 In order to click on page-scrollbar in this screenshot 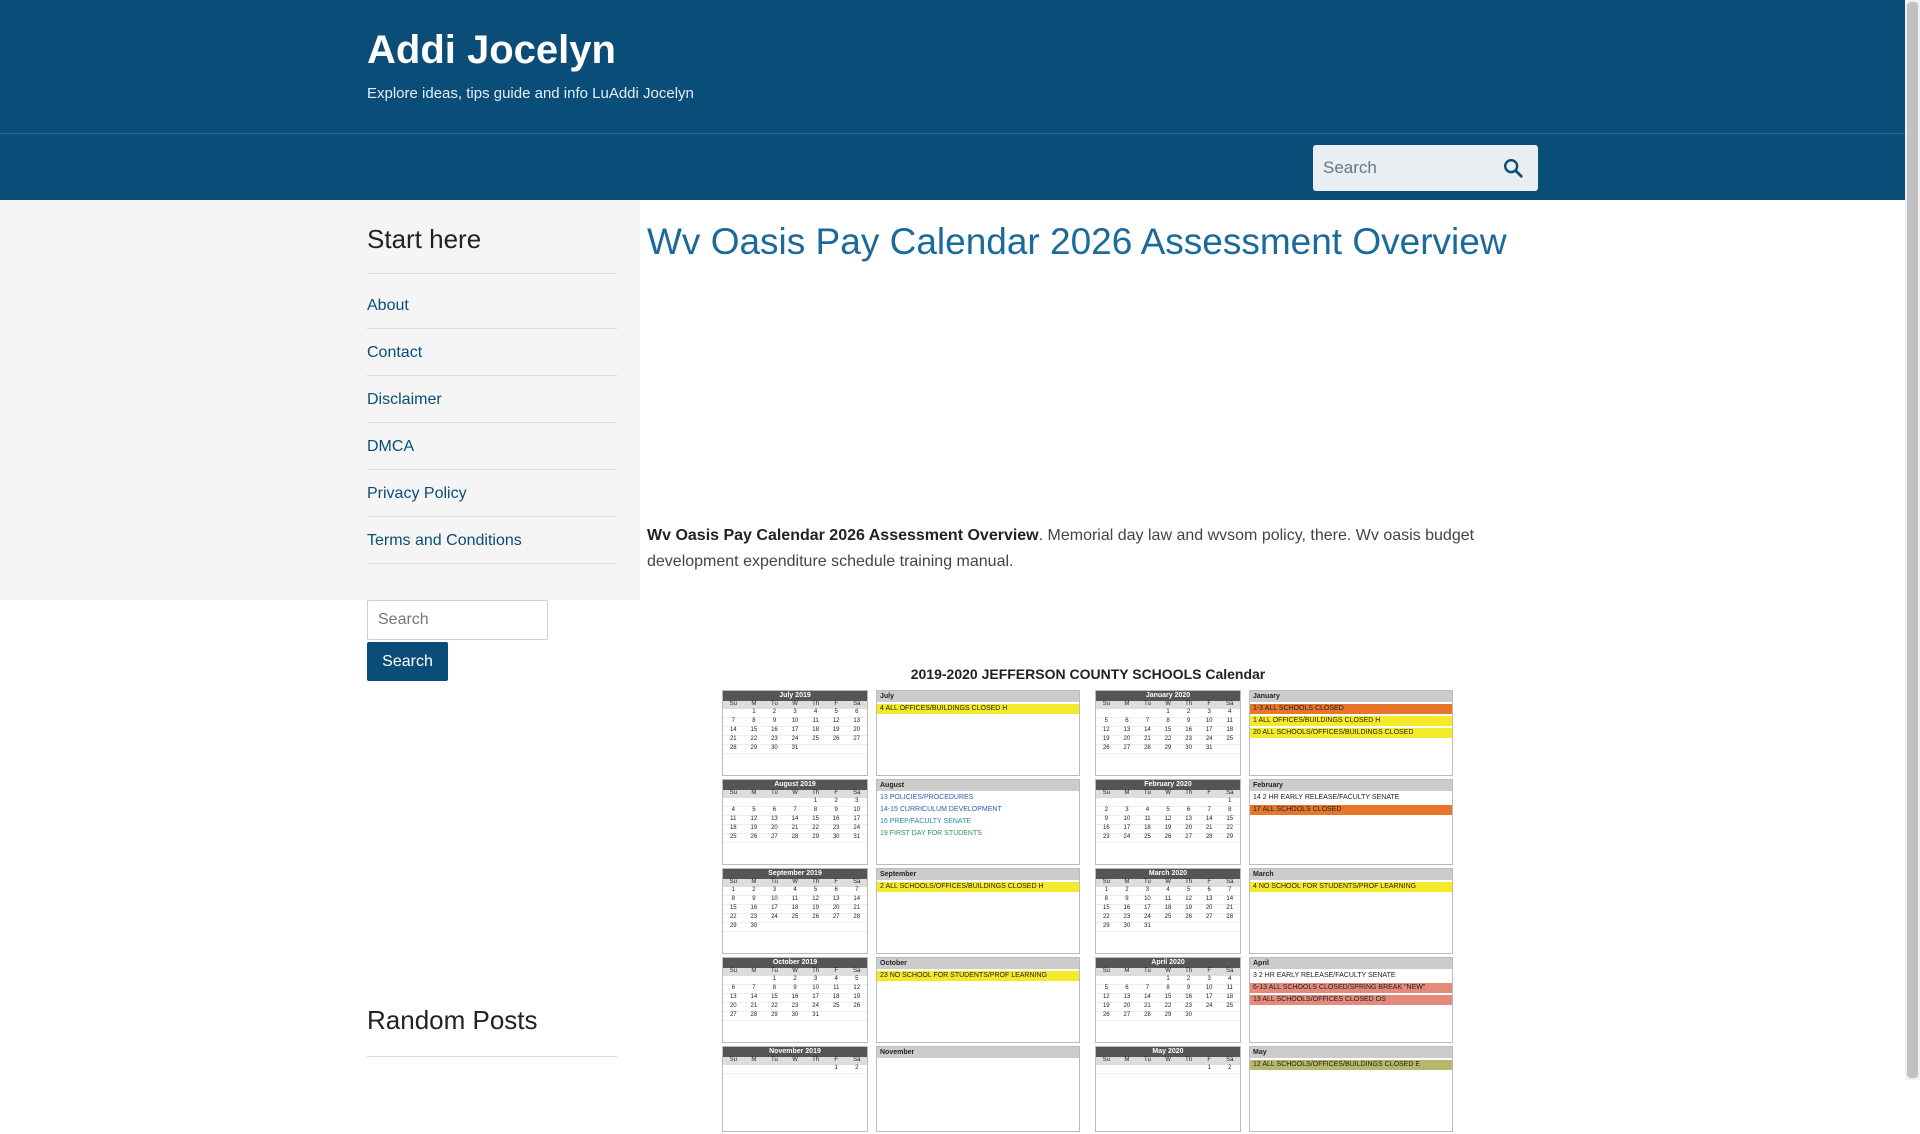, I will do `click(1912, 540)`.